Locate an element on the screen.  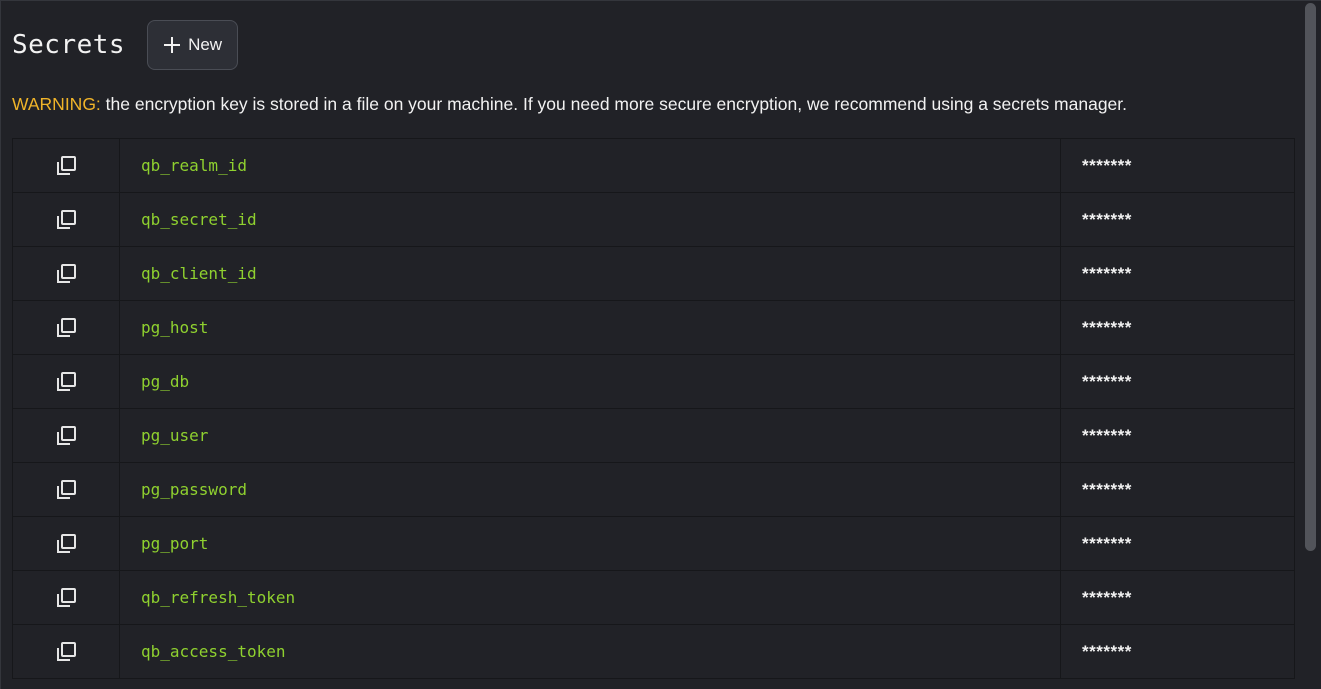
page-header: Secrets New is located at coordinates (125, 45).